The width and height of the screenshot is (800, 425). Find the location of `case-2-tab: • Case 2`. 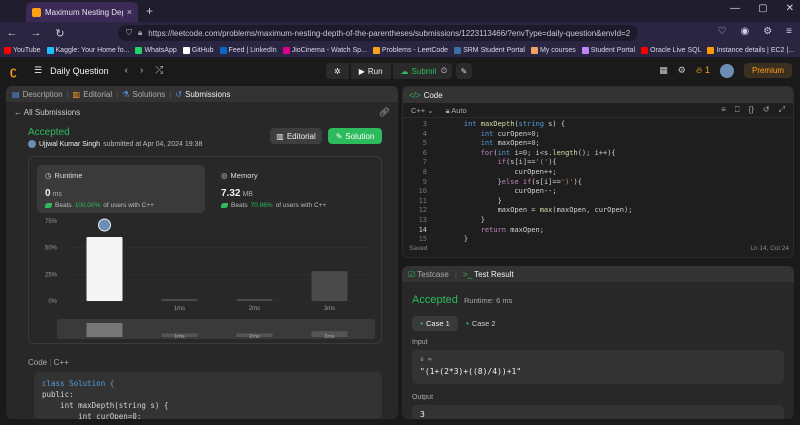

case-2-tab: • Case 2 is located at coordinates (481, 323).